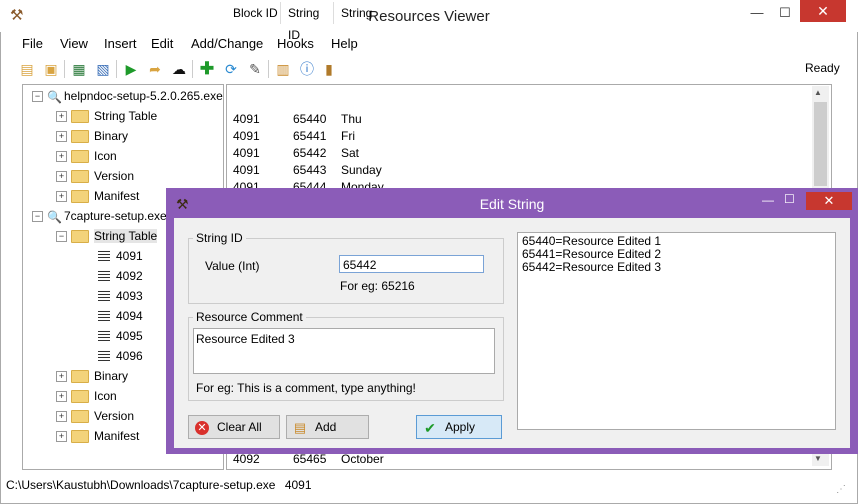 The height and width of the screenshot is (504, 858). What do you see at coordinates (348, 136) in the screenshot?
I see `cell-string: Fri` at bounding box center [348, 136].